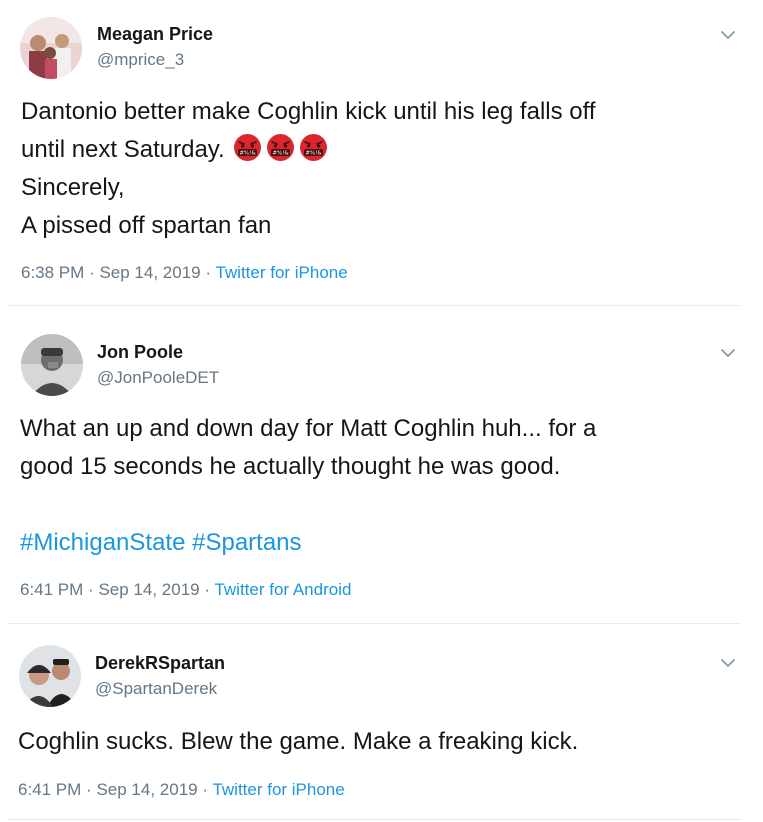  I want to click on tweet-text-line: A pissed off spartan fan, so click(146, 225).